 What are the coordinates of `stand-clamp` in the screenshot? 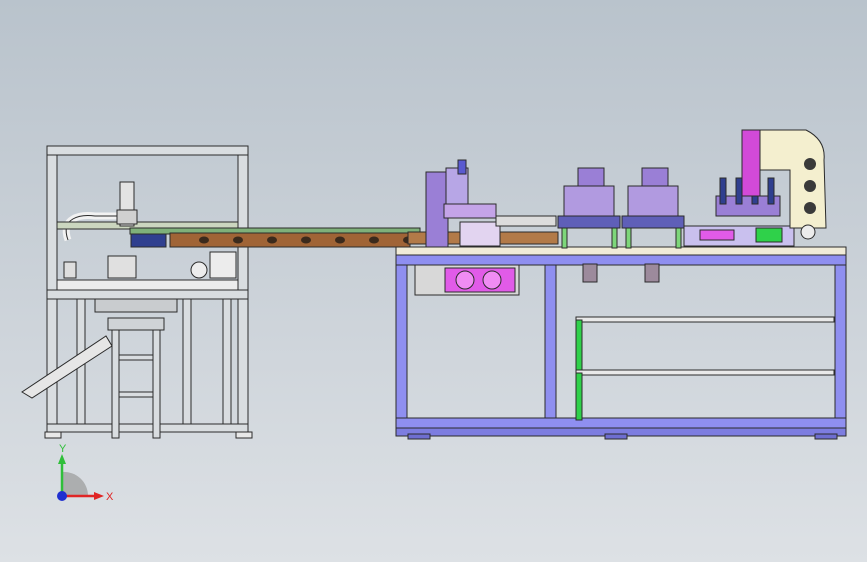 It's located at (136, 324).